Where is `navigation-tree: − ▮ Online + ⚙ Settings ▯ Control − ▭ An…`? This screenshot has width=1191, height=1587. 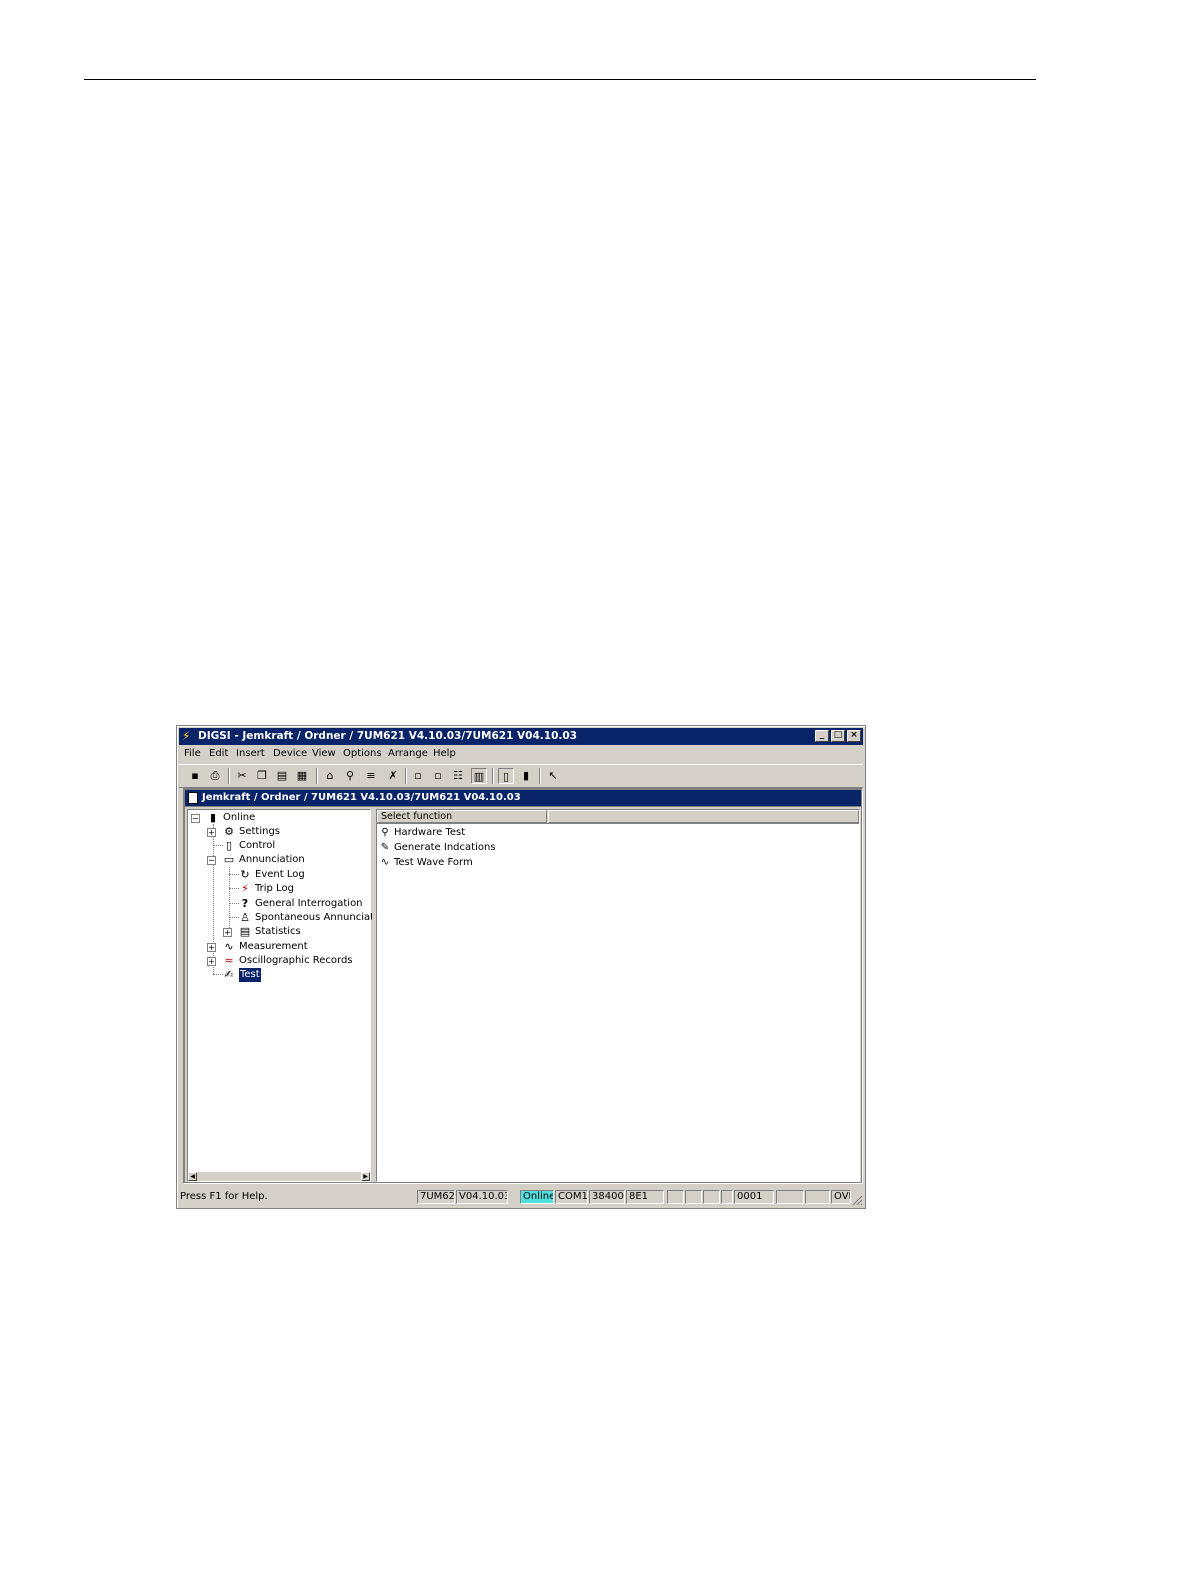
navigation-tree: − ▮ Online + ⚙ Settings ▯ Control − ▭ An… is located at coordinates (285, 995).